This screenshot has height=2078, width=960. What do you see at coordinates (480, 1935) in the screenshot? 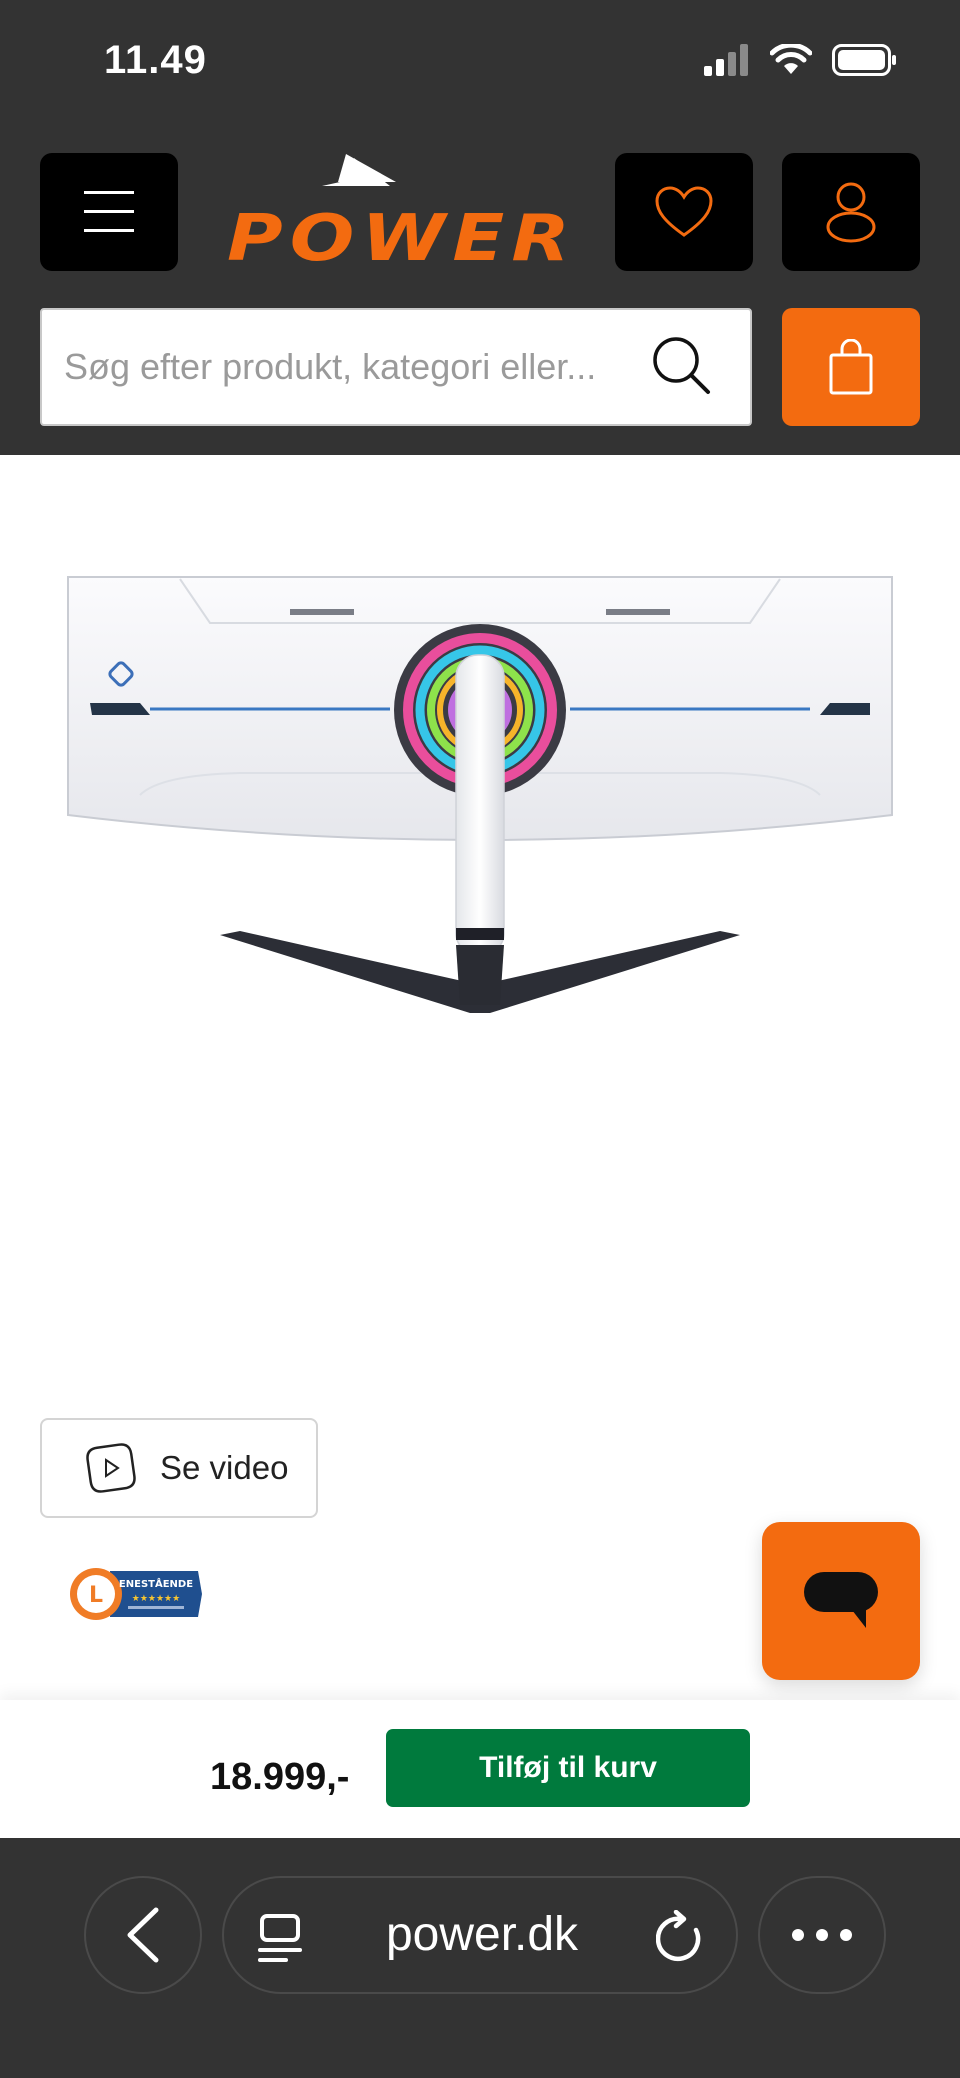
I see `browser-address-bar: power.dk` at bounding box center [480, 1935].